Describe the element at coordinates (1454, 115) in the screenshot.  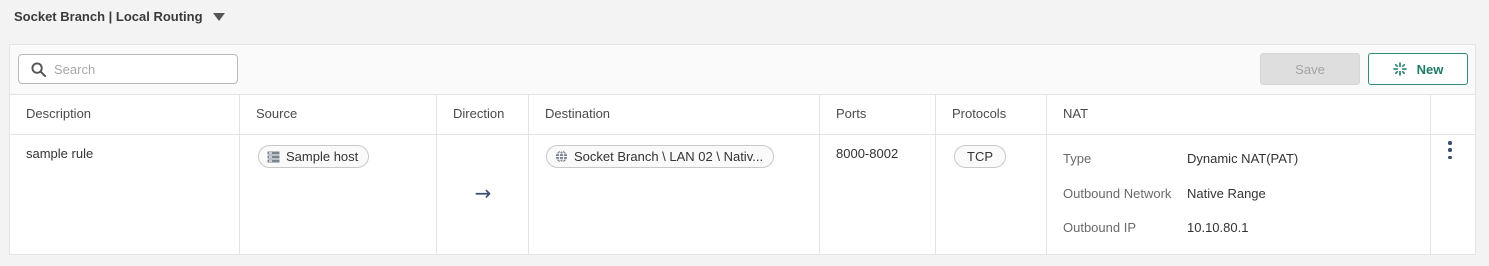
I see `column-header-actions` at that location.